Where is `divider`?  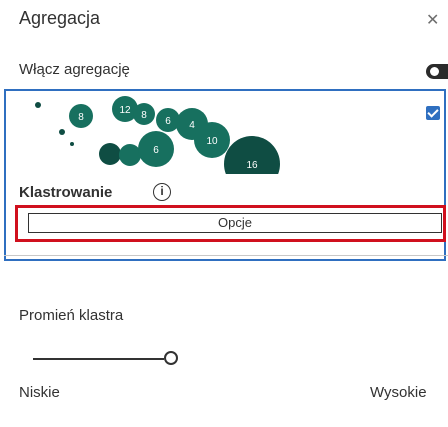 divider is located at coordinates (226, 255).